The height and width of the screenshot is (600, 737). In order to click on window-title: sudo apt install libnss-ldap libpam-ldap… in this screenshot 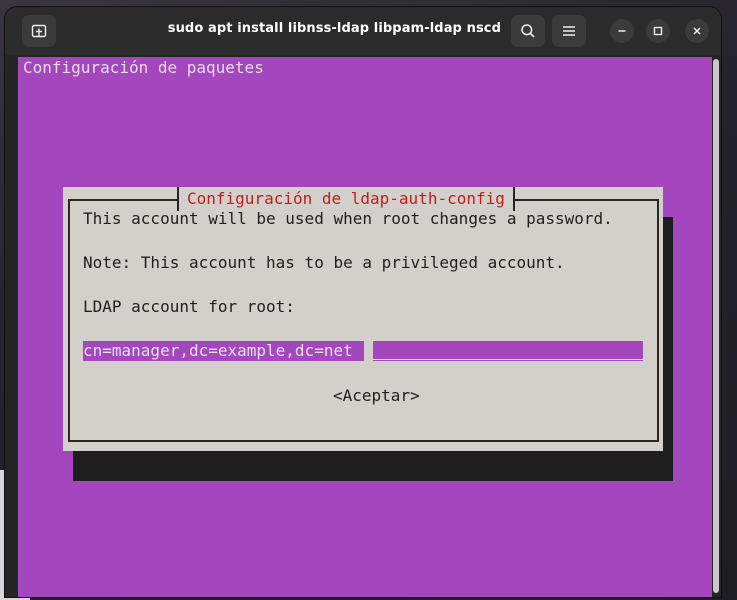, I will do `click(334, 28)`.